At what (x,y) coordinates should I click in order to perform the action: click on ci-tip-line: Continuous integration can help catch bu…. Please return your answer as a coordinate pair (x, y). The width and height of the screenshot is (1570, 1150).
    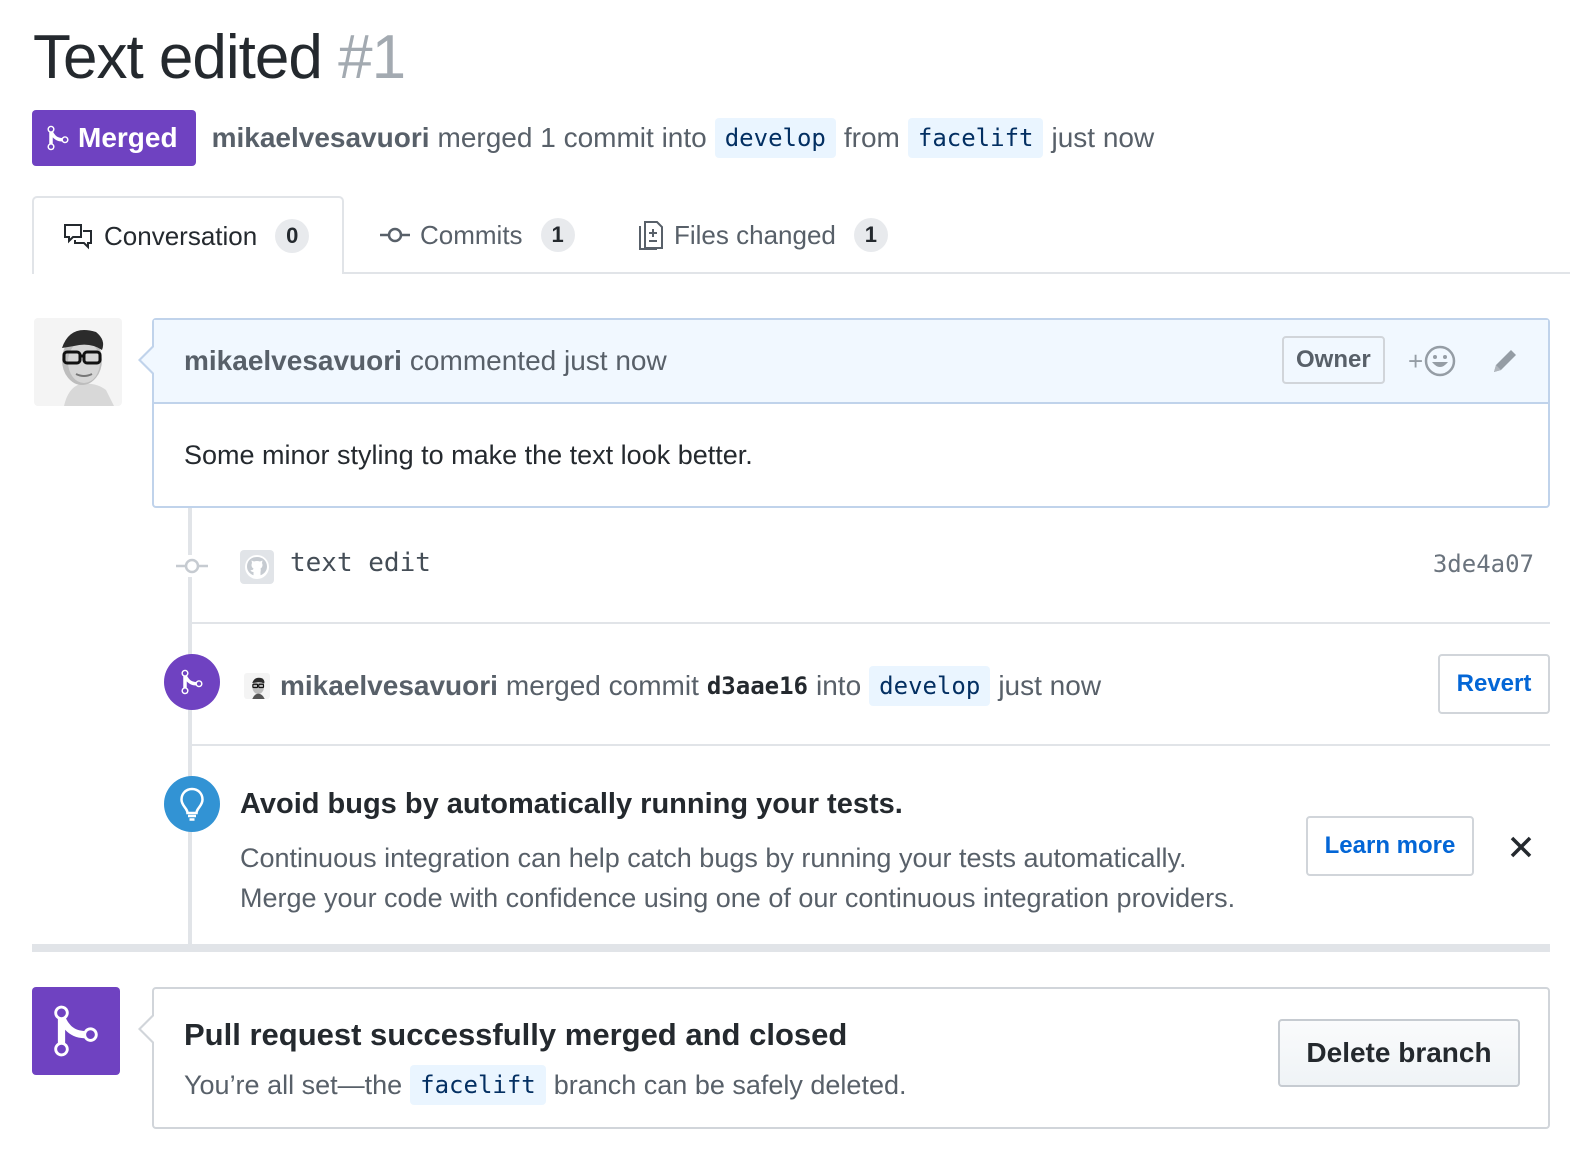
    Looking at the image, I should click on (713, 858).